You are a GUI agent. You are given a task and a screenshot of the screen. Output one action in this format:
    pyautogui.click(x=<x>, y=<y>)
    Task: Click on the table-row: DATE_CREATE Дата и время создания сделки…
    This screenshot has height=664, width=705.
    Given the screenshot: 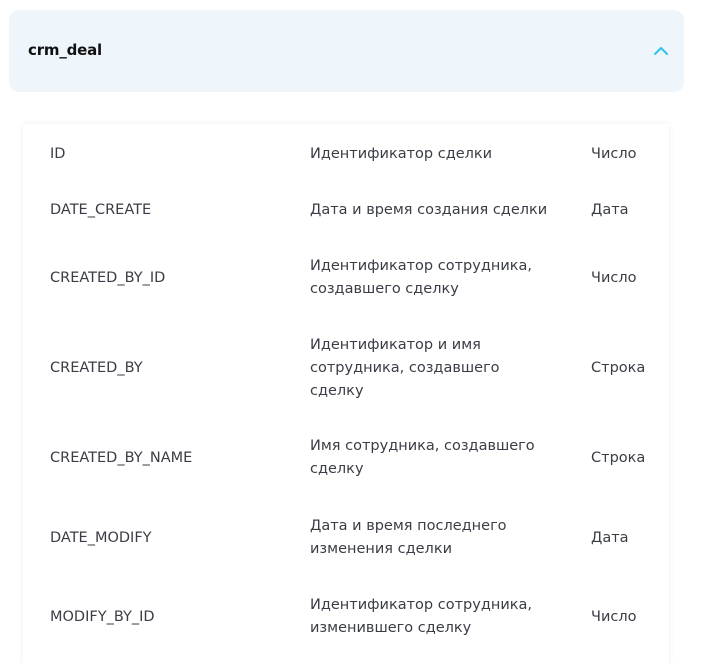 What is the action you would take?
    pyautogui.click(x=346, y=210)
    